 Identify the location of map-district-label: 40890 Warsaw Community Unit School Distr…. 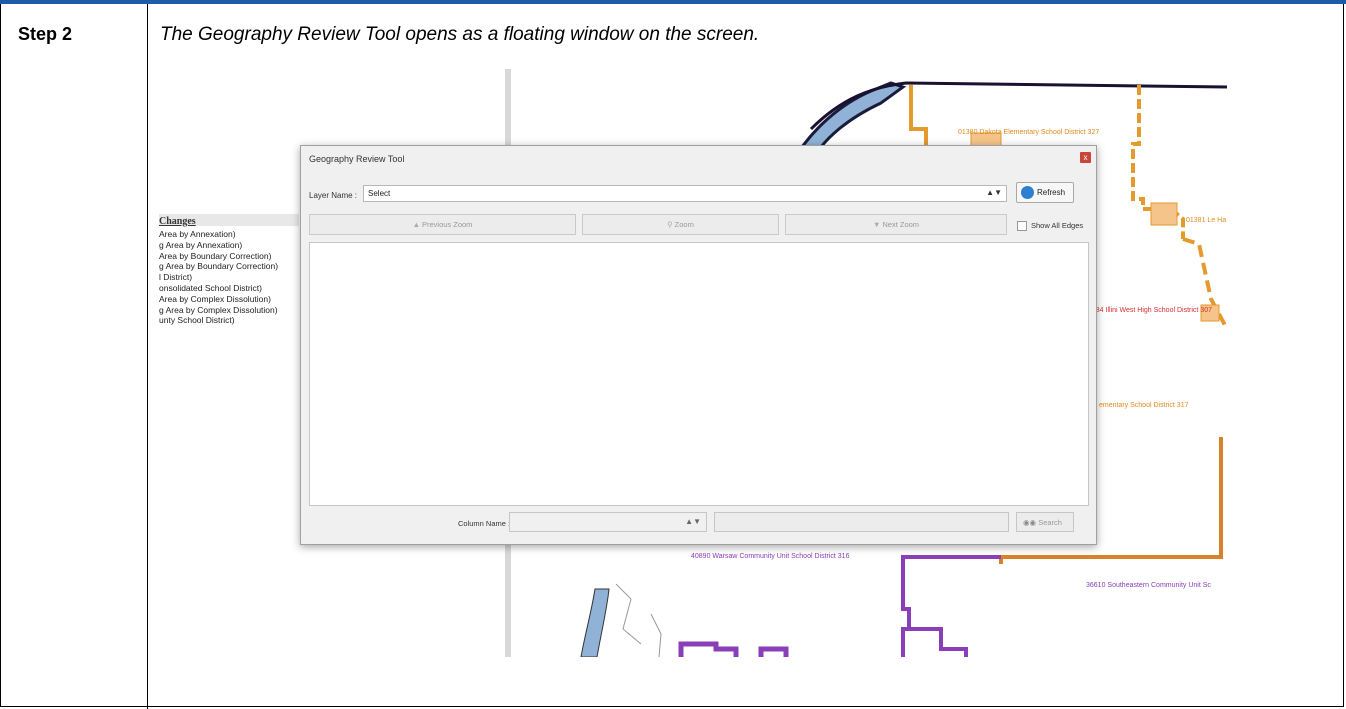
(770, 556).